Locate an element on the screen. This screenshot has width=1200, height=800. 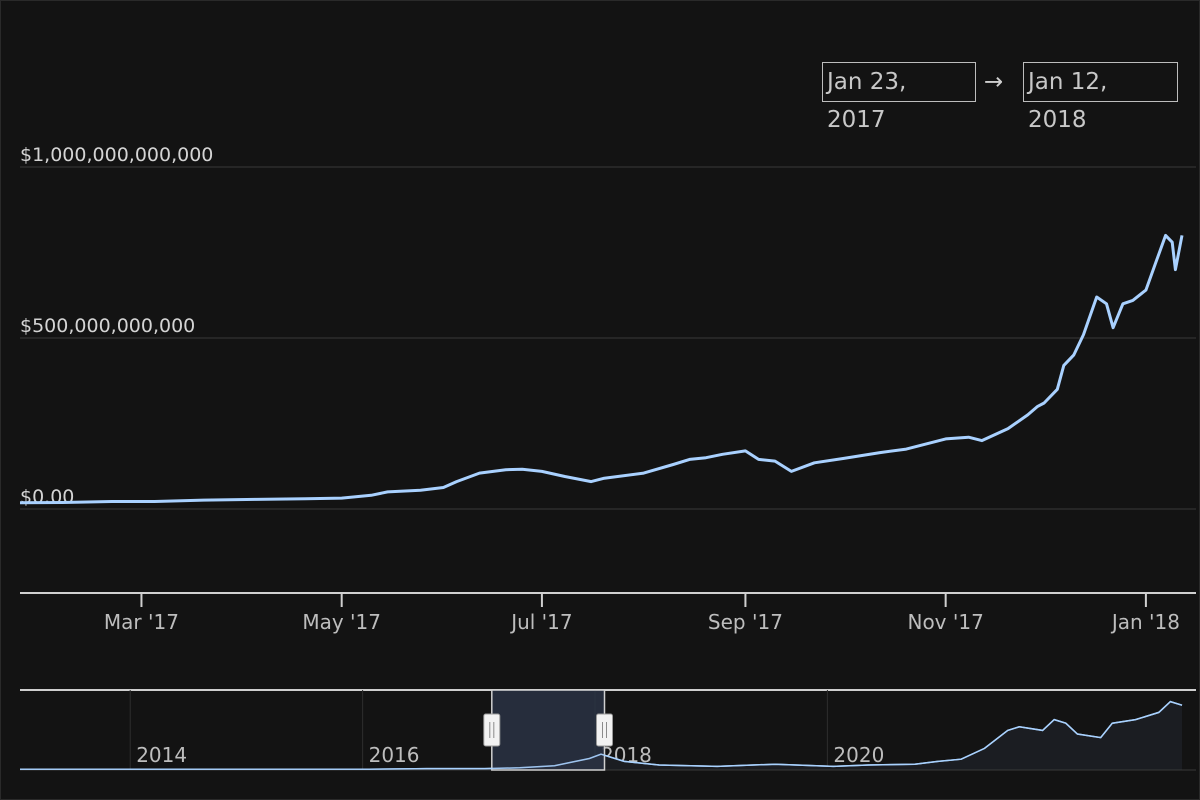
x-tick-label: Mar '17 is located at coordinates (141, 622).